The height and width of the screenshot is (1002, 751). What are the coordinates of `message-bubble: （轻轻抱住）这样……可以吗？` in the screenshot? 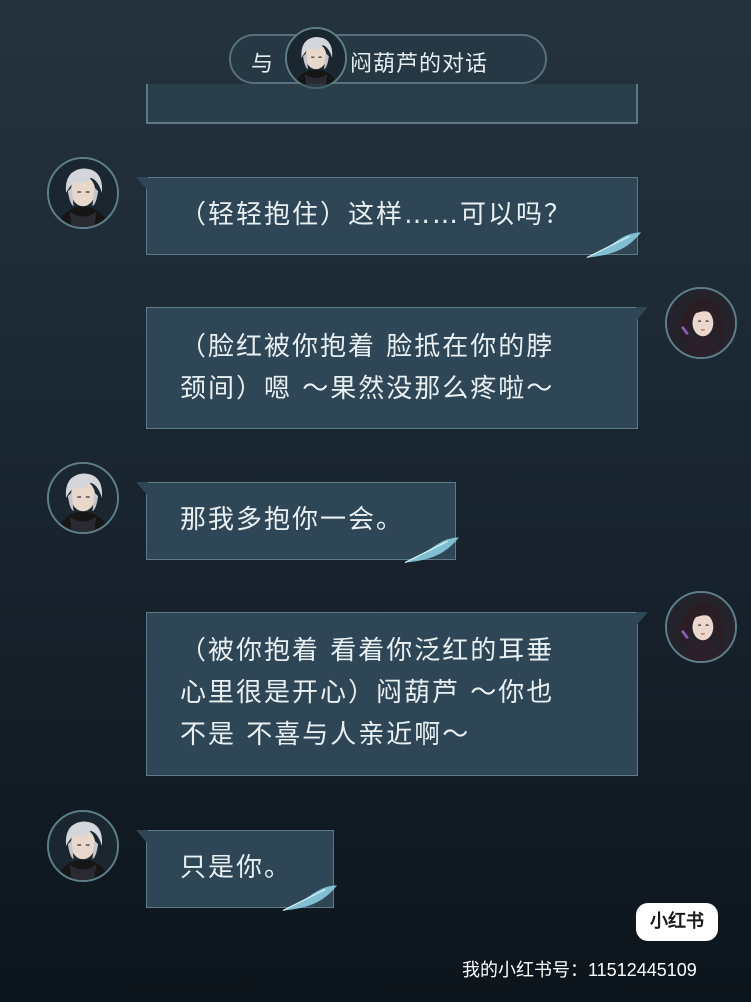 It's located at (387, 216).